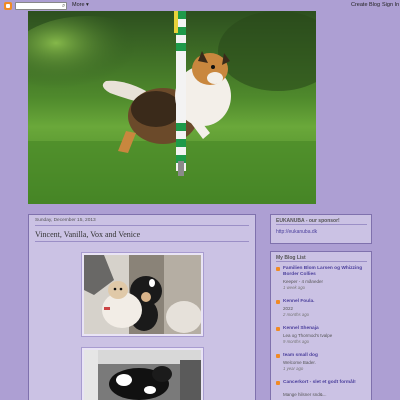 This screenshot has width=400, height=400. Describe the element at coordinates (288, 309) in the screenshot. I see `latest-post: 2022` at that location.